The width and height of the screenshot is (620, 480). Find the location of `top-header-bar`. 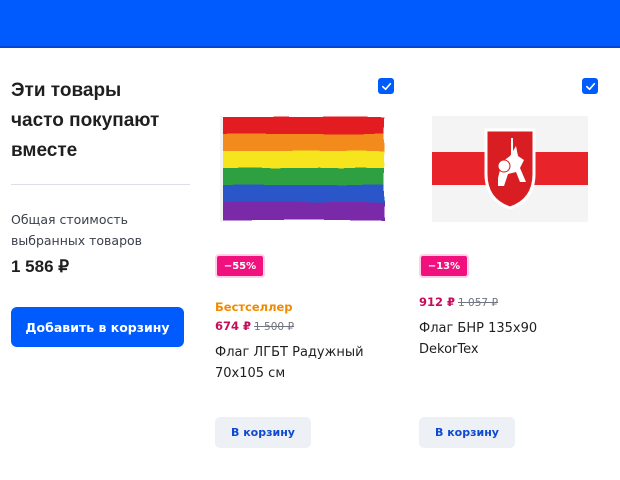

top-header-bar is located at coordinates (310, 24).